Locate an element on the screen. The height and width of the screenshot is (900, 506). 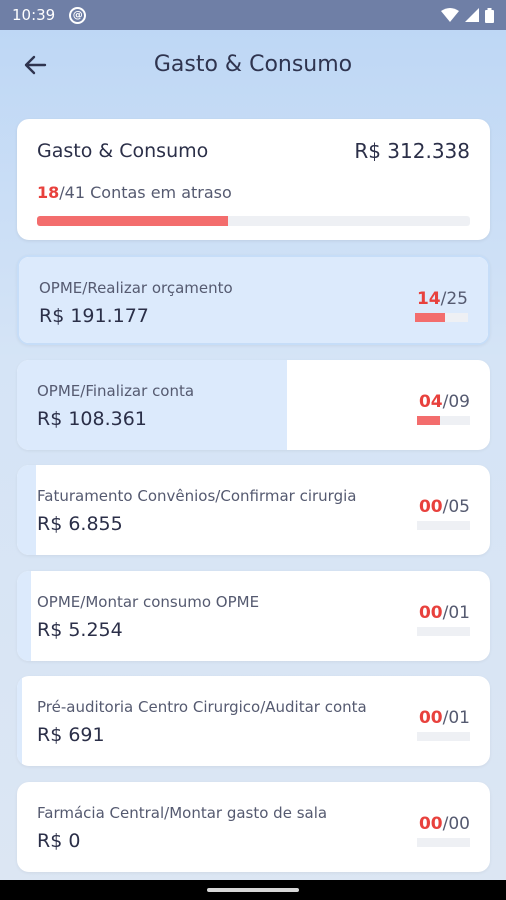
list-item-opme-finalizar-conta: OPME/Finalizar conta R$ 108.361 04/09 is located at coordinates (253, 405).